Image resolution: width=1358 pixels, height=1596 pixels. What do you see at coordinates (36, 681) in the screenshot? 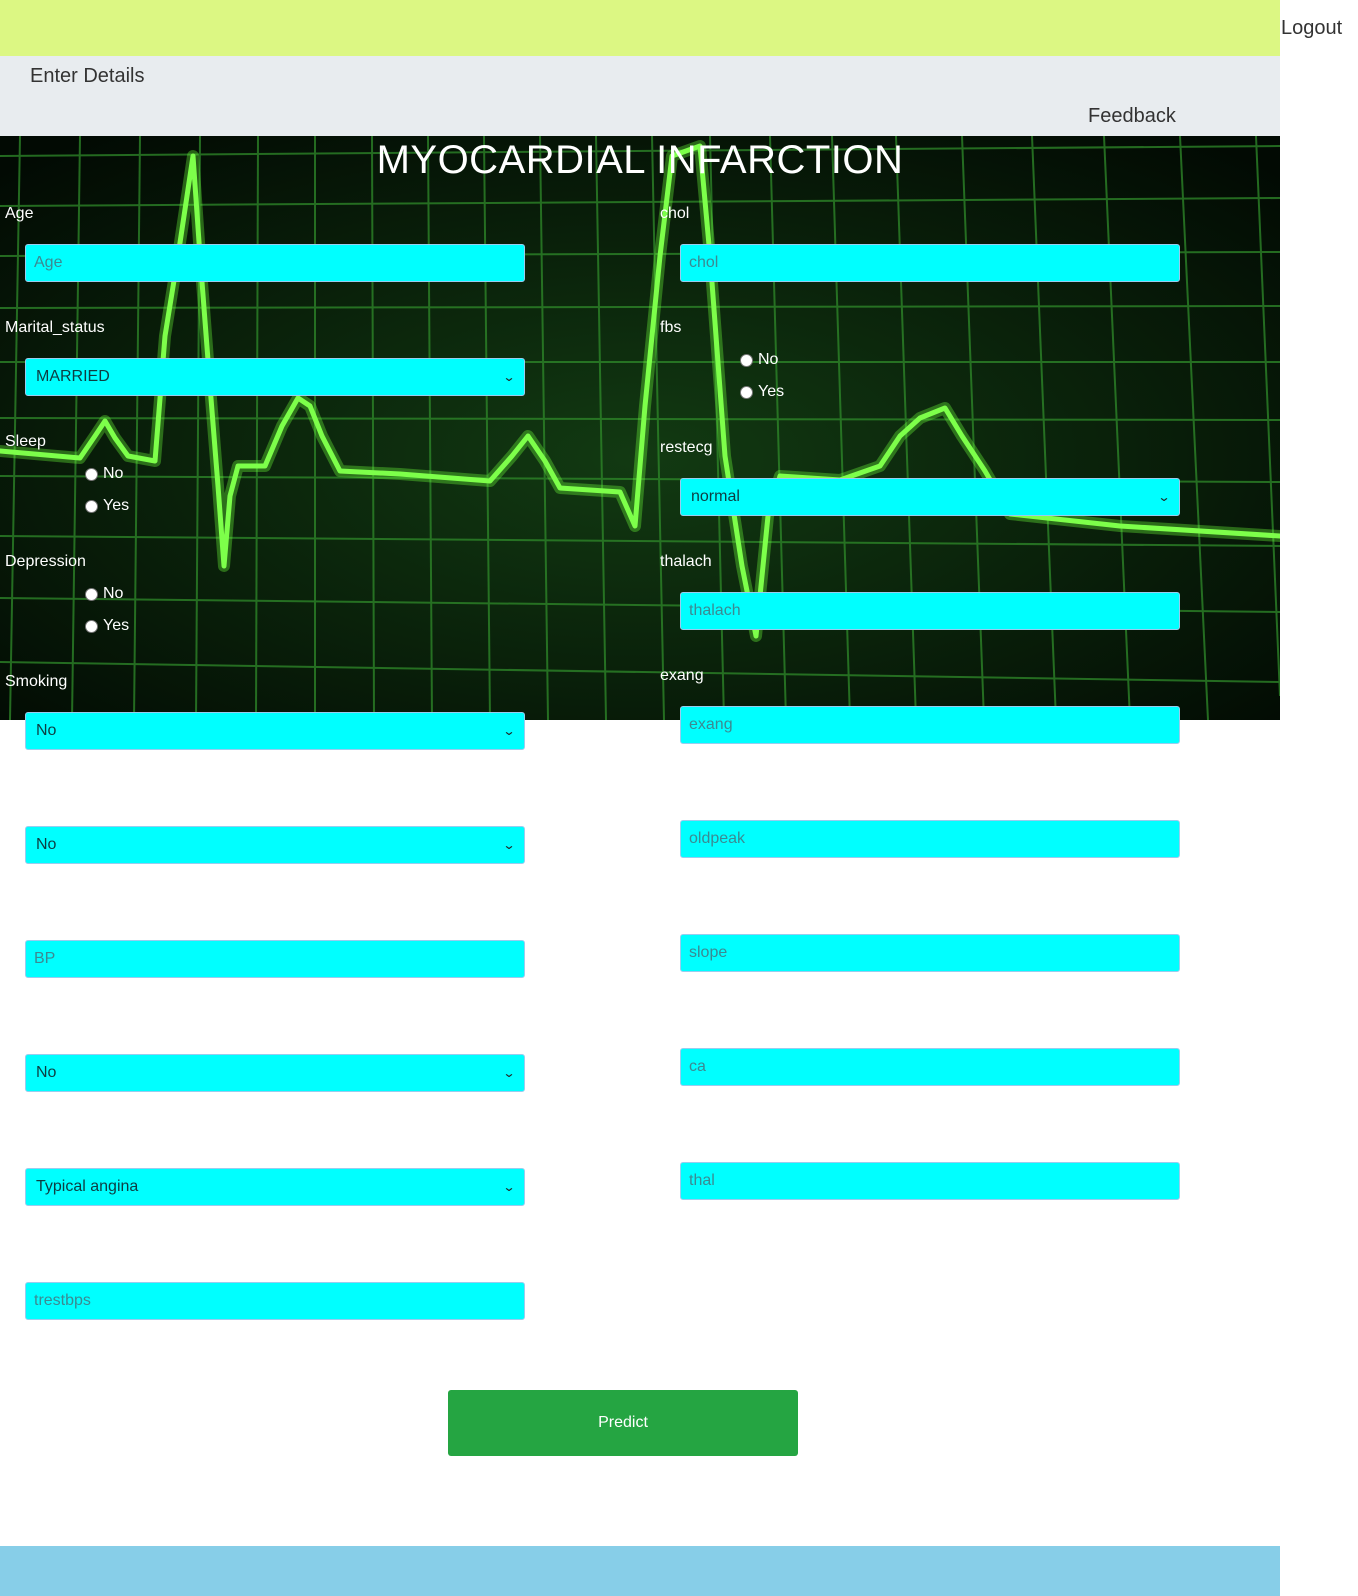
I see `smoking-label: Smoking` at bounding box center [36, 681].